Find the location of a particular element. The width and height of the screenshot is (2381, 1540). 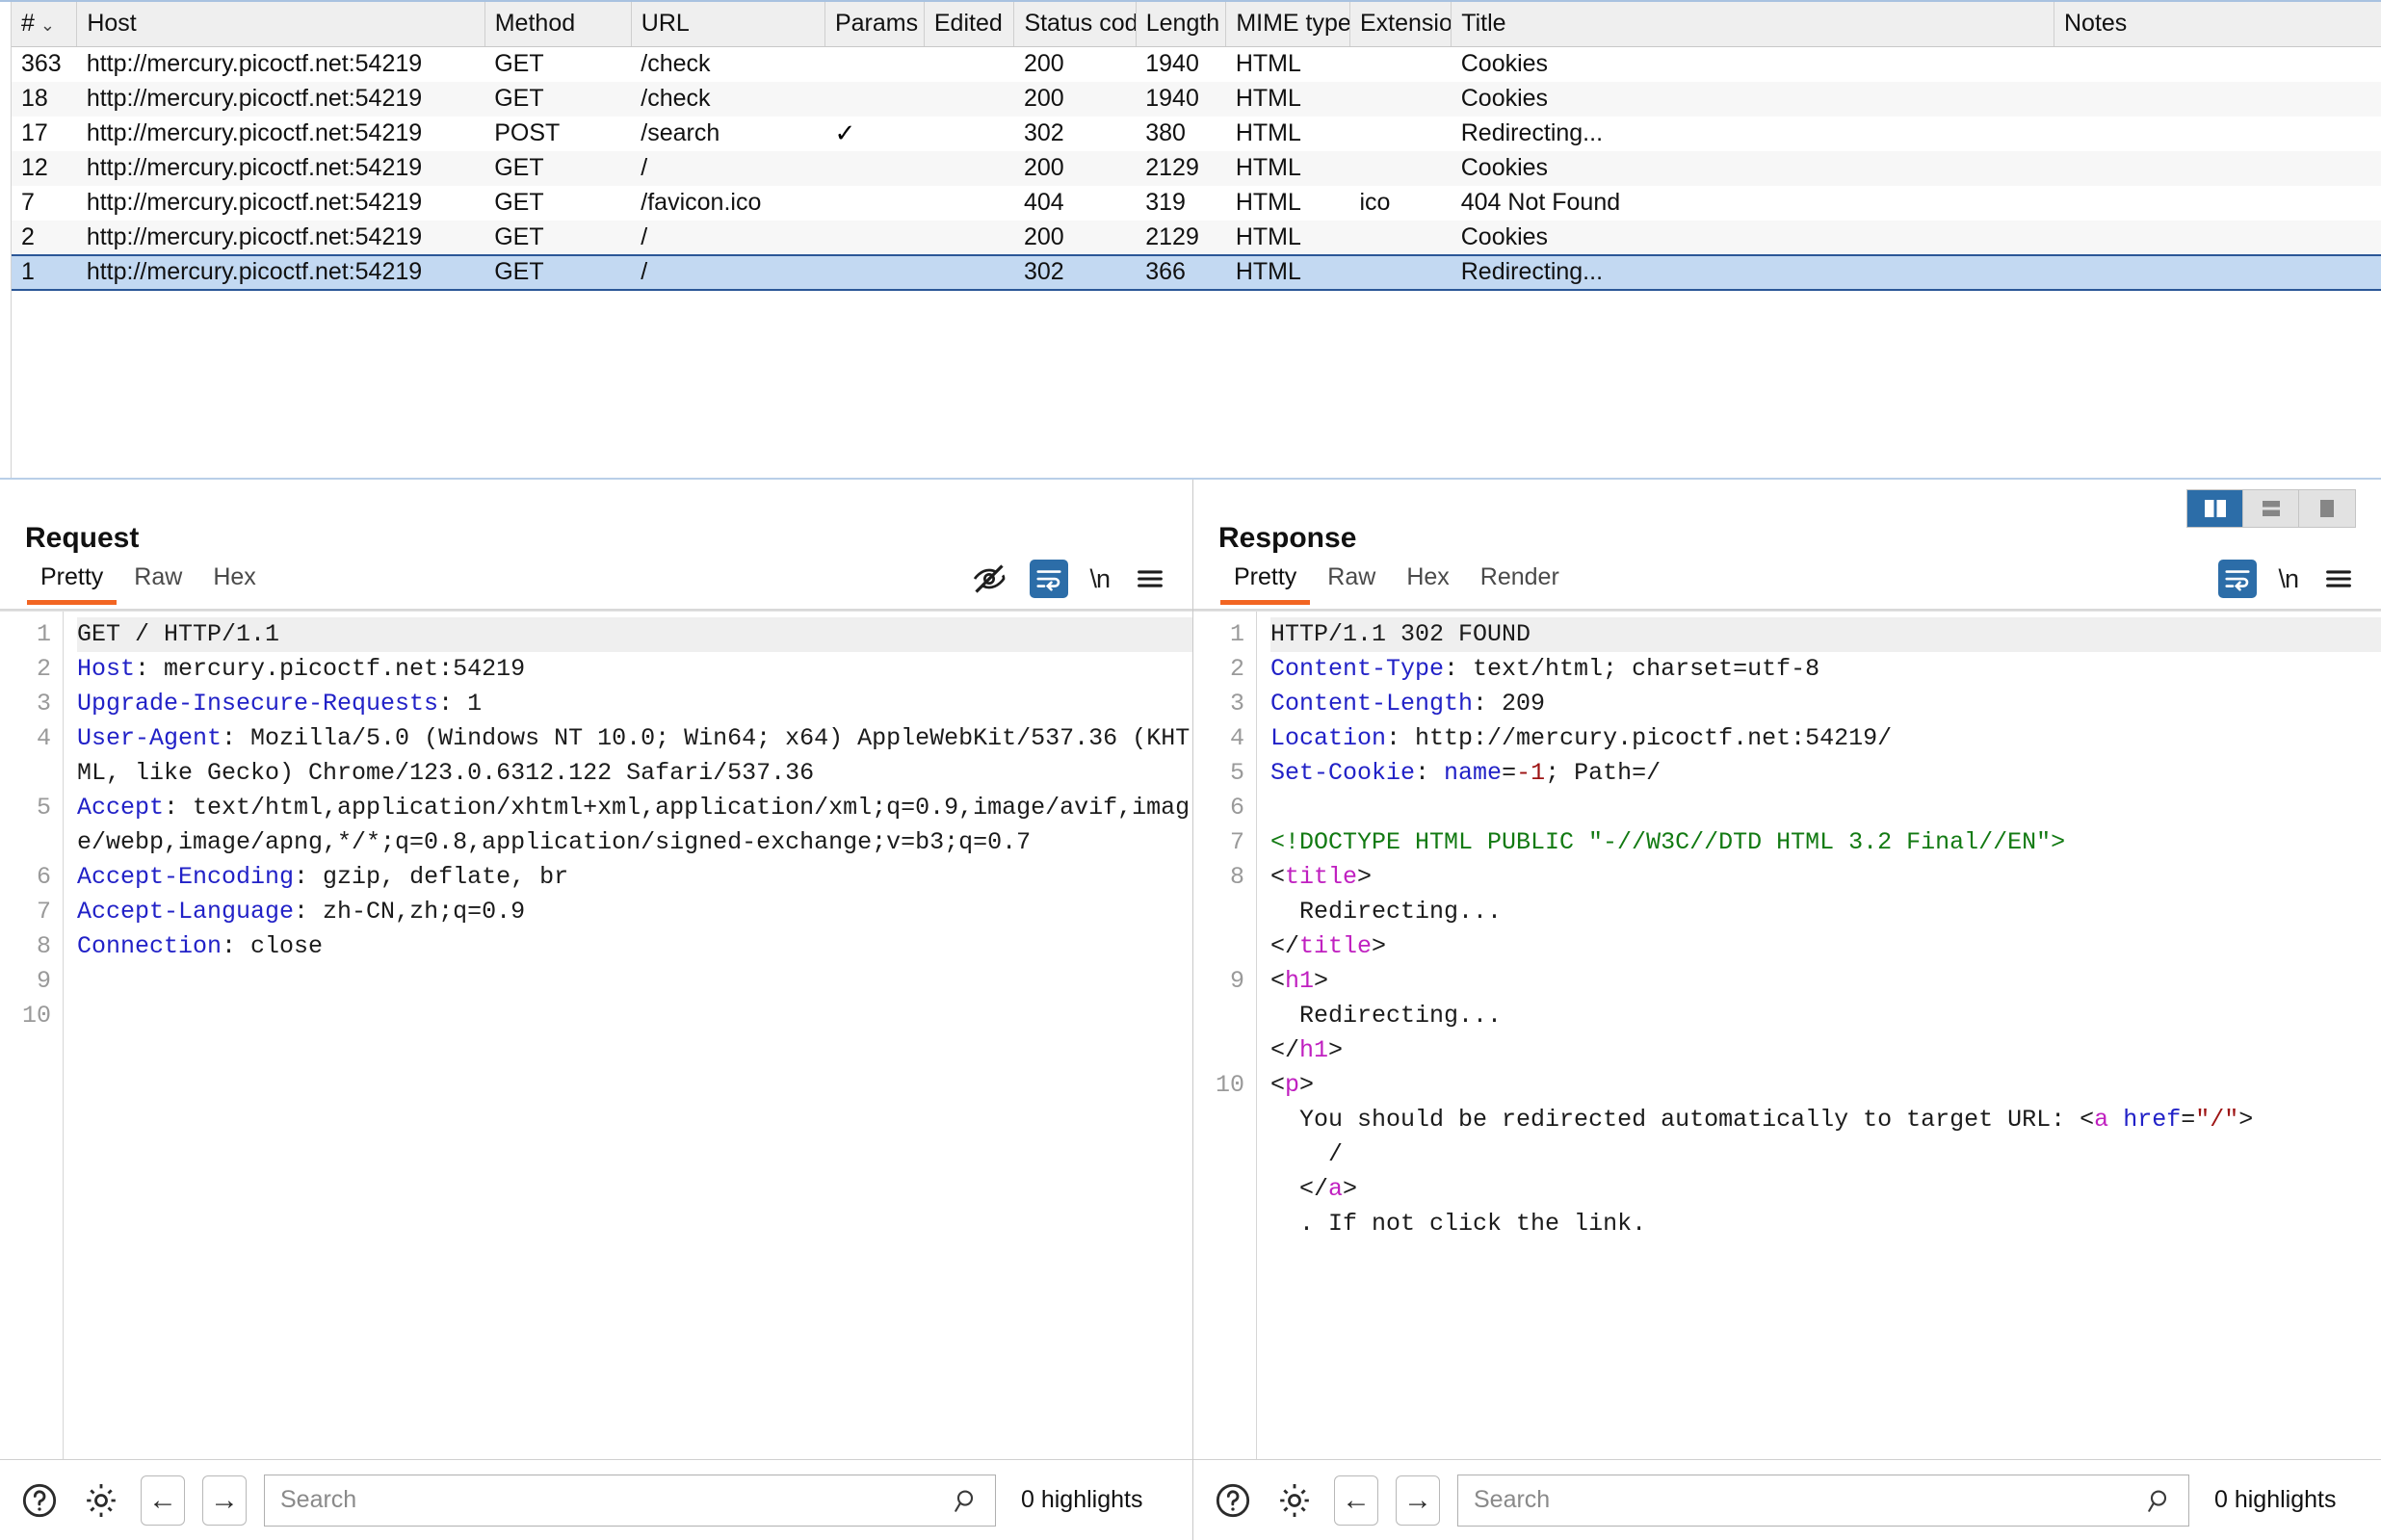

tab-response-render: Render is located at coordinates (1520, 583).